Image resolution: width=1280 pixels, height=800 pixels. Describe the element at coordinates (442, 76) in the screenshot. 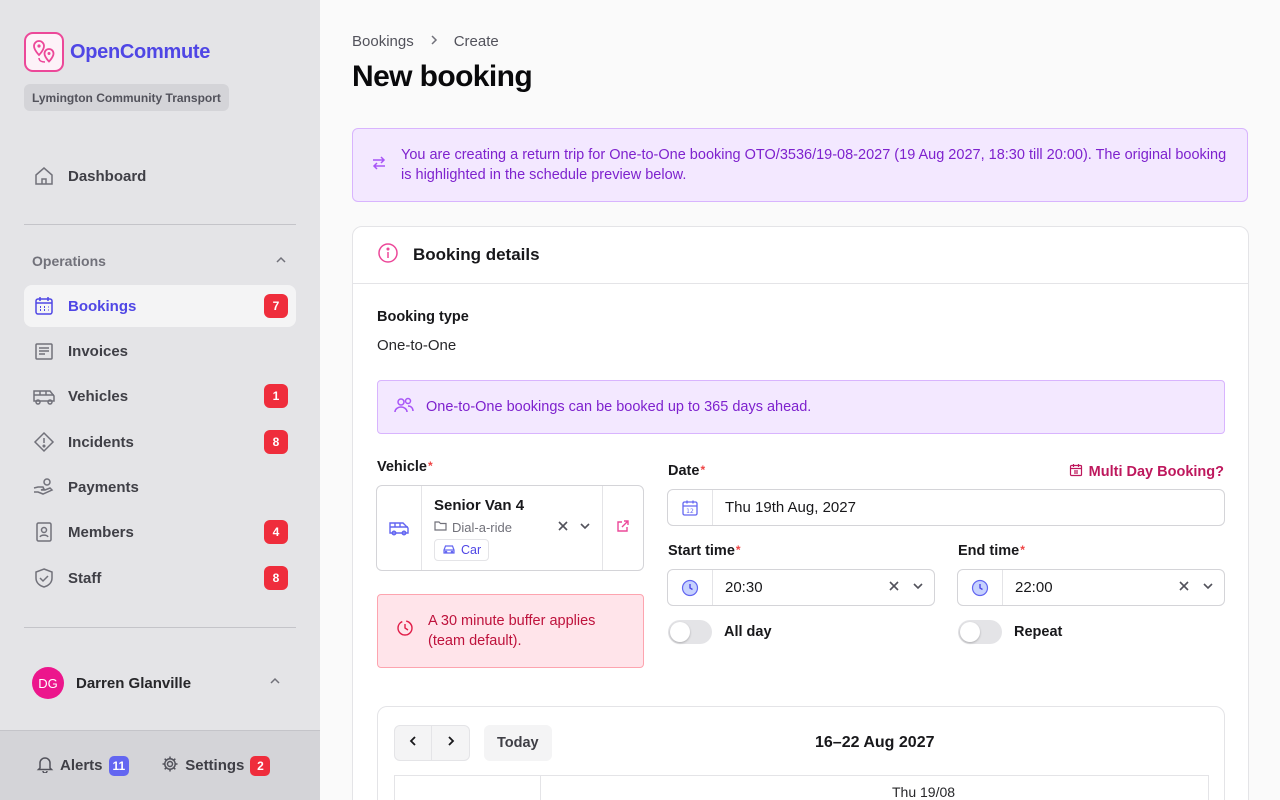

I see `page-title: New booking` at that location.